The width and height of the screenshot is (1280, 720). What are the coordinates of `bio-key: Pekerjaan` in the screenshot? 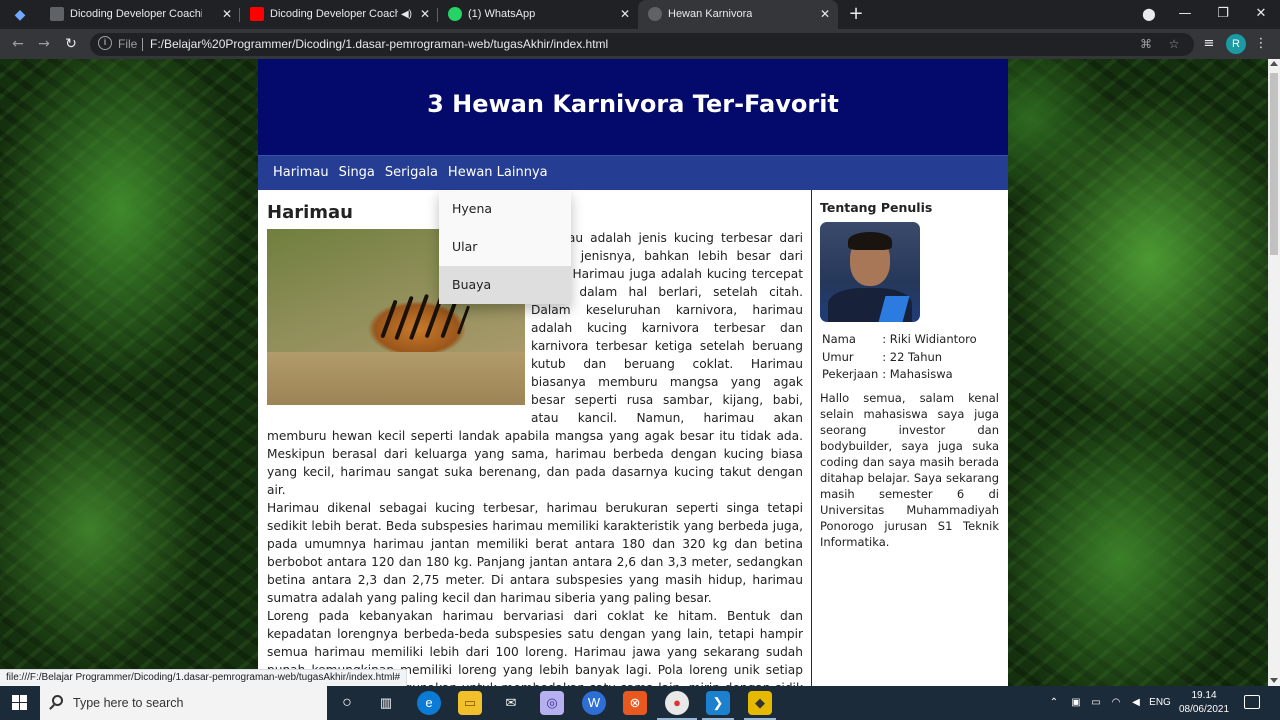 It's located at (850, 374).